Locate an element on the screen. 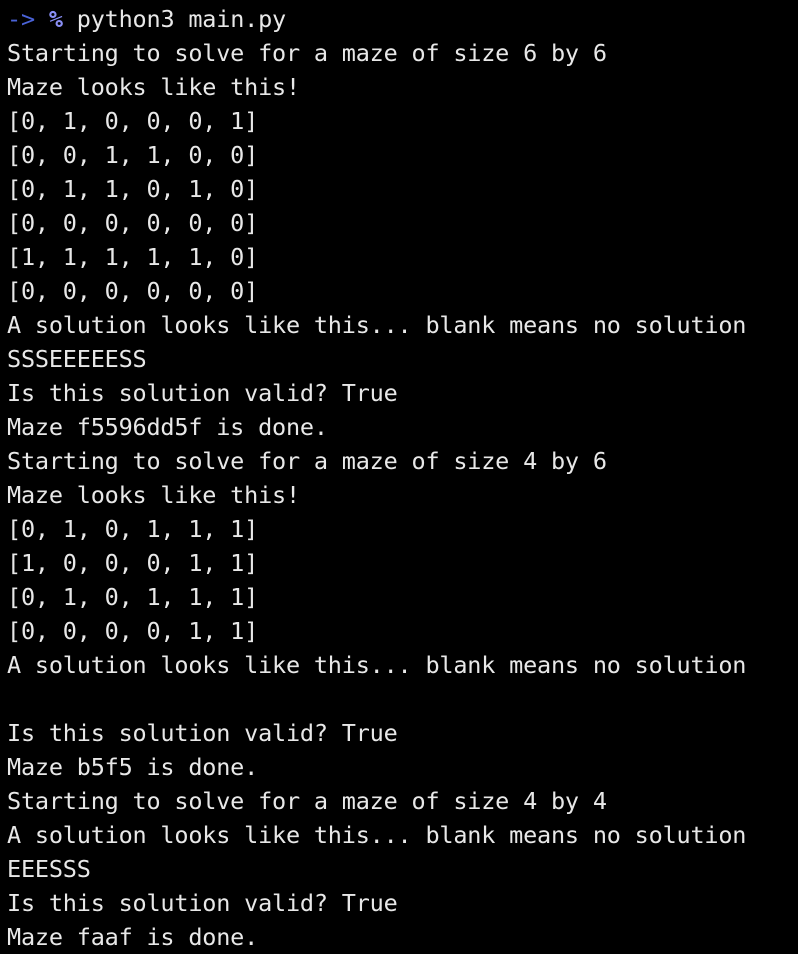 Image resolution: width=798 pixels, height=954 pixels. output-line: Maze faaf is done. is located at coordinates (133, 937).